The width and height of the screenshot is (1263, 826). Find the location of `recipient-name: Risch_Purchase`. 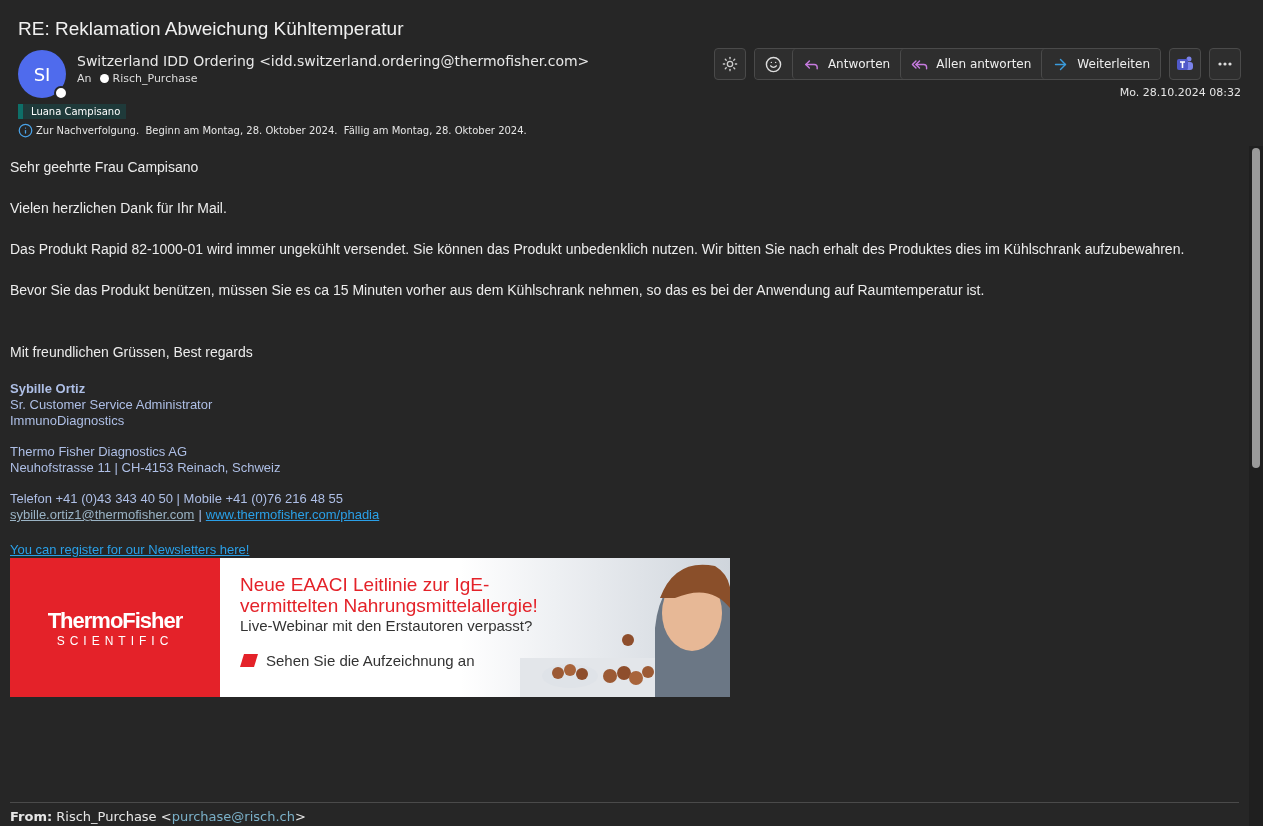

recipient-name: Risch_Purchase is located at coordinates (155, 78).